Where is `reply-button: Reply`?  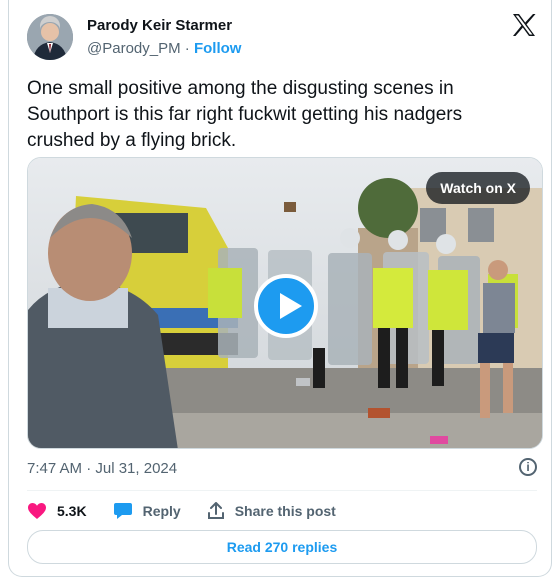
reply-button: Reply is located at coordinates (147, 511).